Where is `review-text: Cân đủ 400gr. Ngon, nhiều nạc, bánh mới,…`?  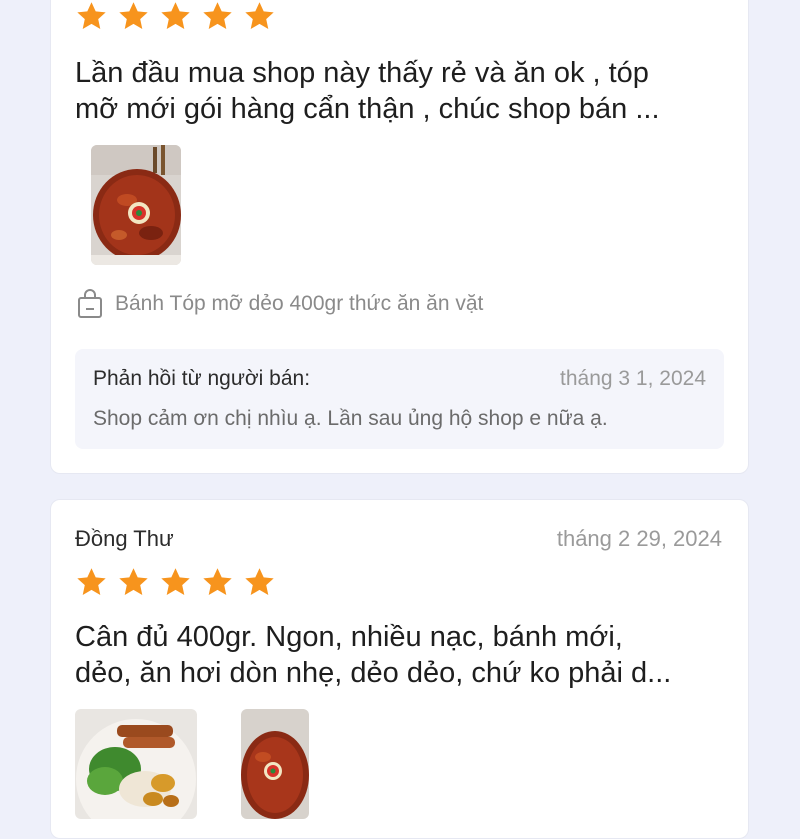 review-text: Cân đủ 400gr. Ngon, nhiều nạc, bánh mới,… is located at coordinates (391, 655).